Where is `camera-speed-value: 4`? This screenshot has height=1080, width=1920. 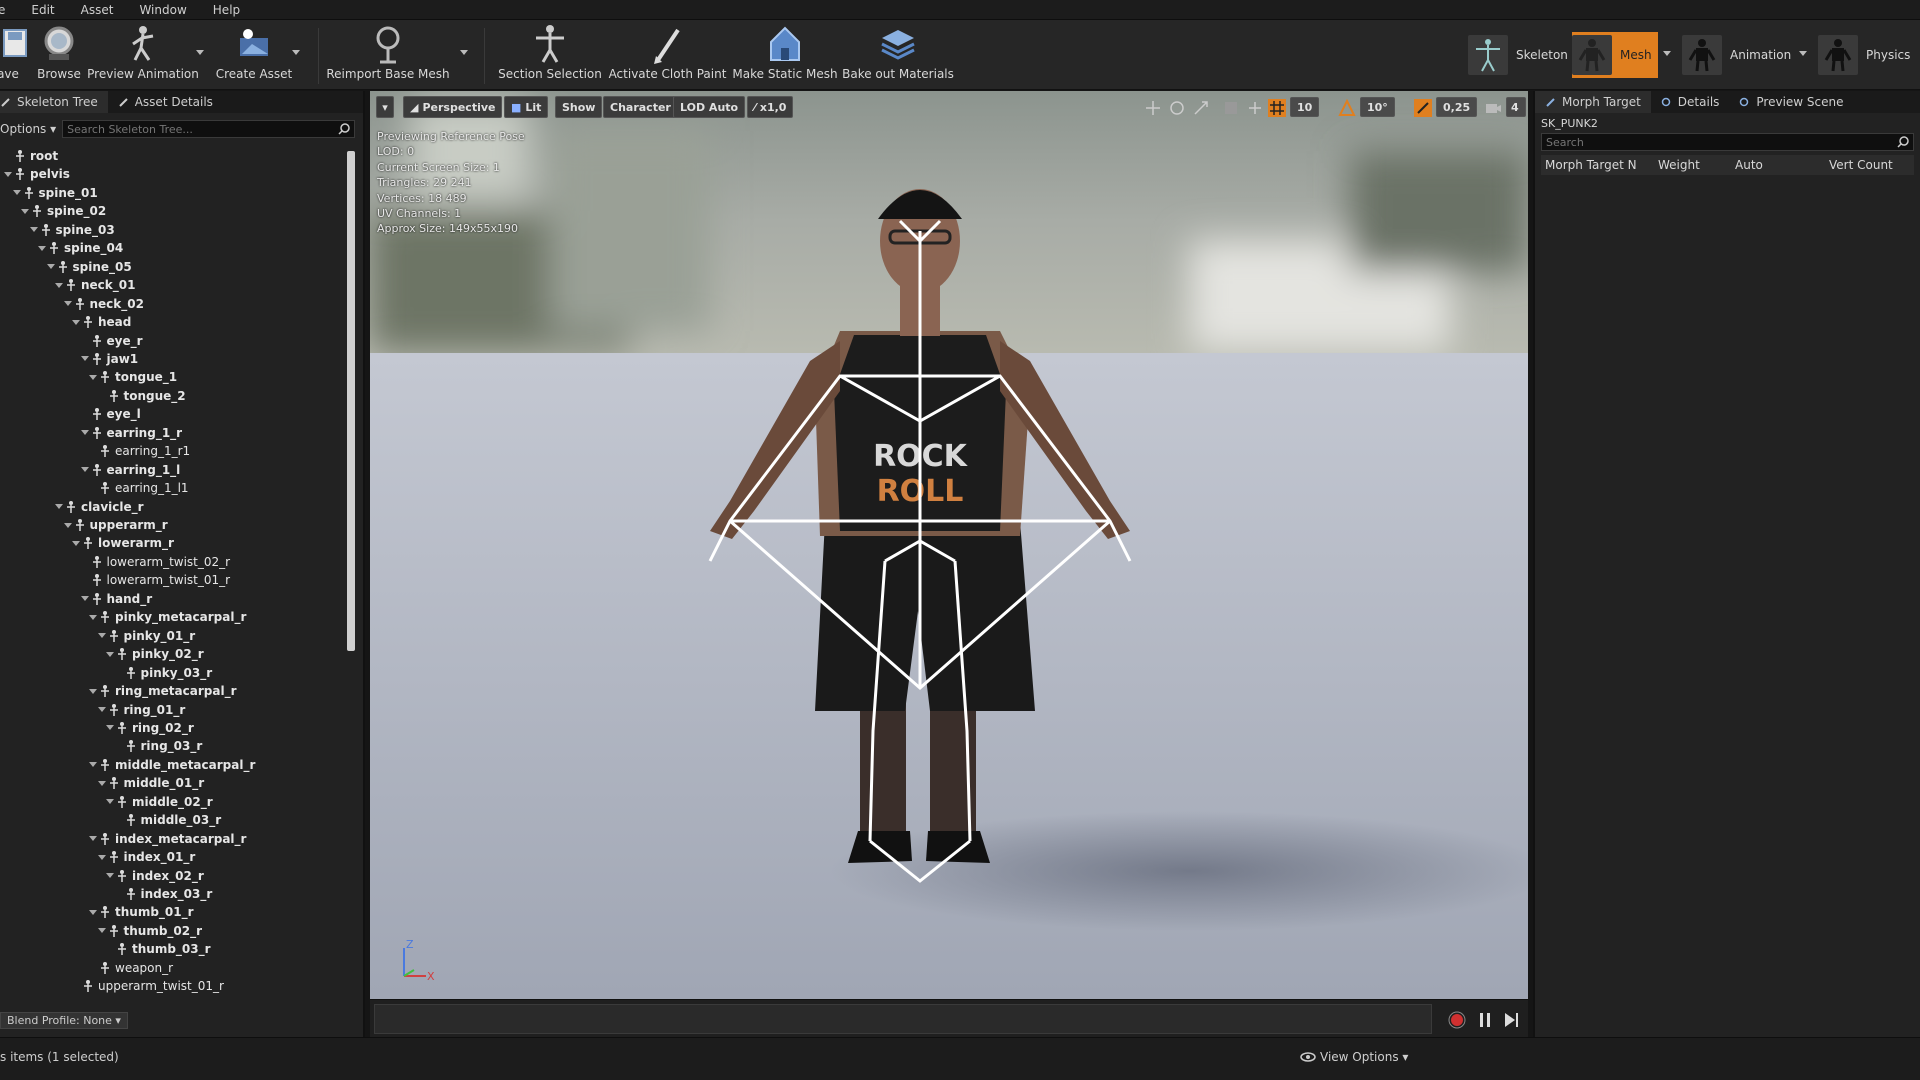
camera-speed-value: 4 is located at coordinates (1516, 107).